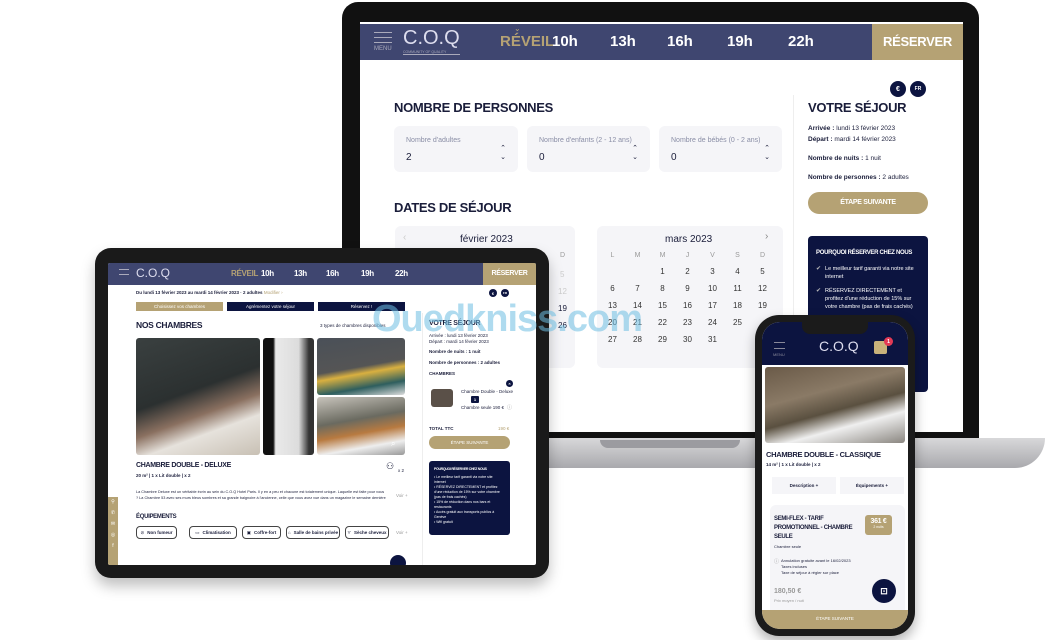 The width and height of the screenshot is (1047, 640). I want to click on step-enhance-stay: Agrémentez votre séjour, so click(270, 306).